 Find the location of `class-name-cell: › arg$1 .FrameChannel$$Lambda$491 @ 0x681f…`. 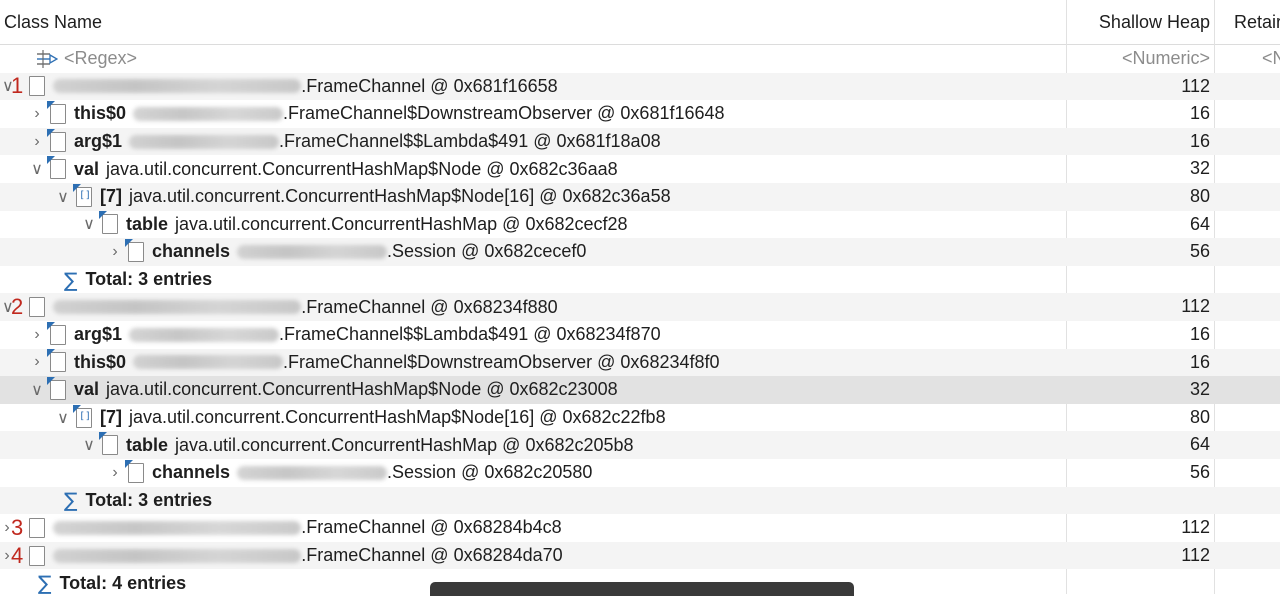

class-name-cell: › arg$1 .FrameChannel$$Lambda$491 @ 0x681f… is located at coordinates (548, 142).